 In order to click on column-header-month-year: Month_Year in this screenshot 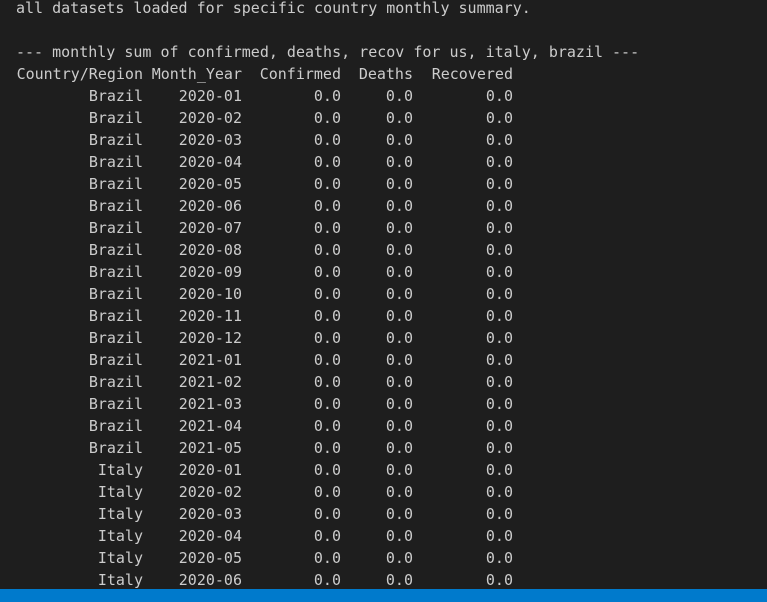, I will do `click(196, 74)`.